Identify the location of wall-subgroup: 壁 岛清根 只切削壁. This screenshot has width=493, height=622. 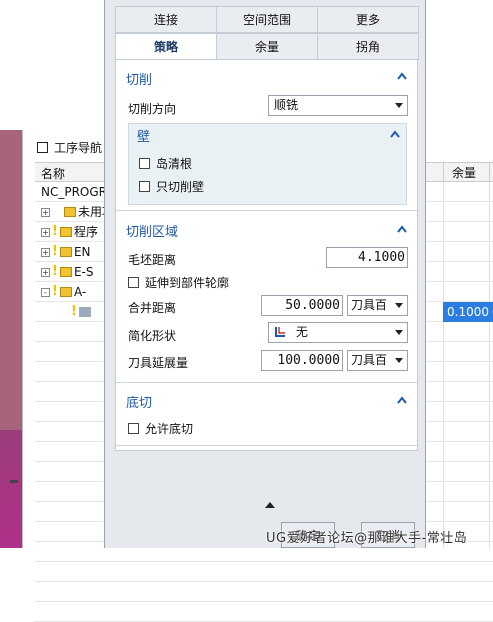
(267, 164).